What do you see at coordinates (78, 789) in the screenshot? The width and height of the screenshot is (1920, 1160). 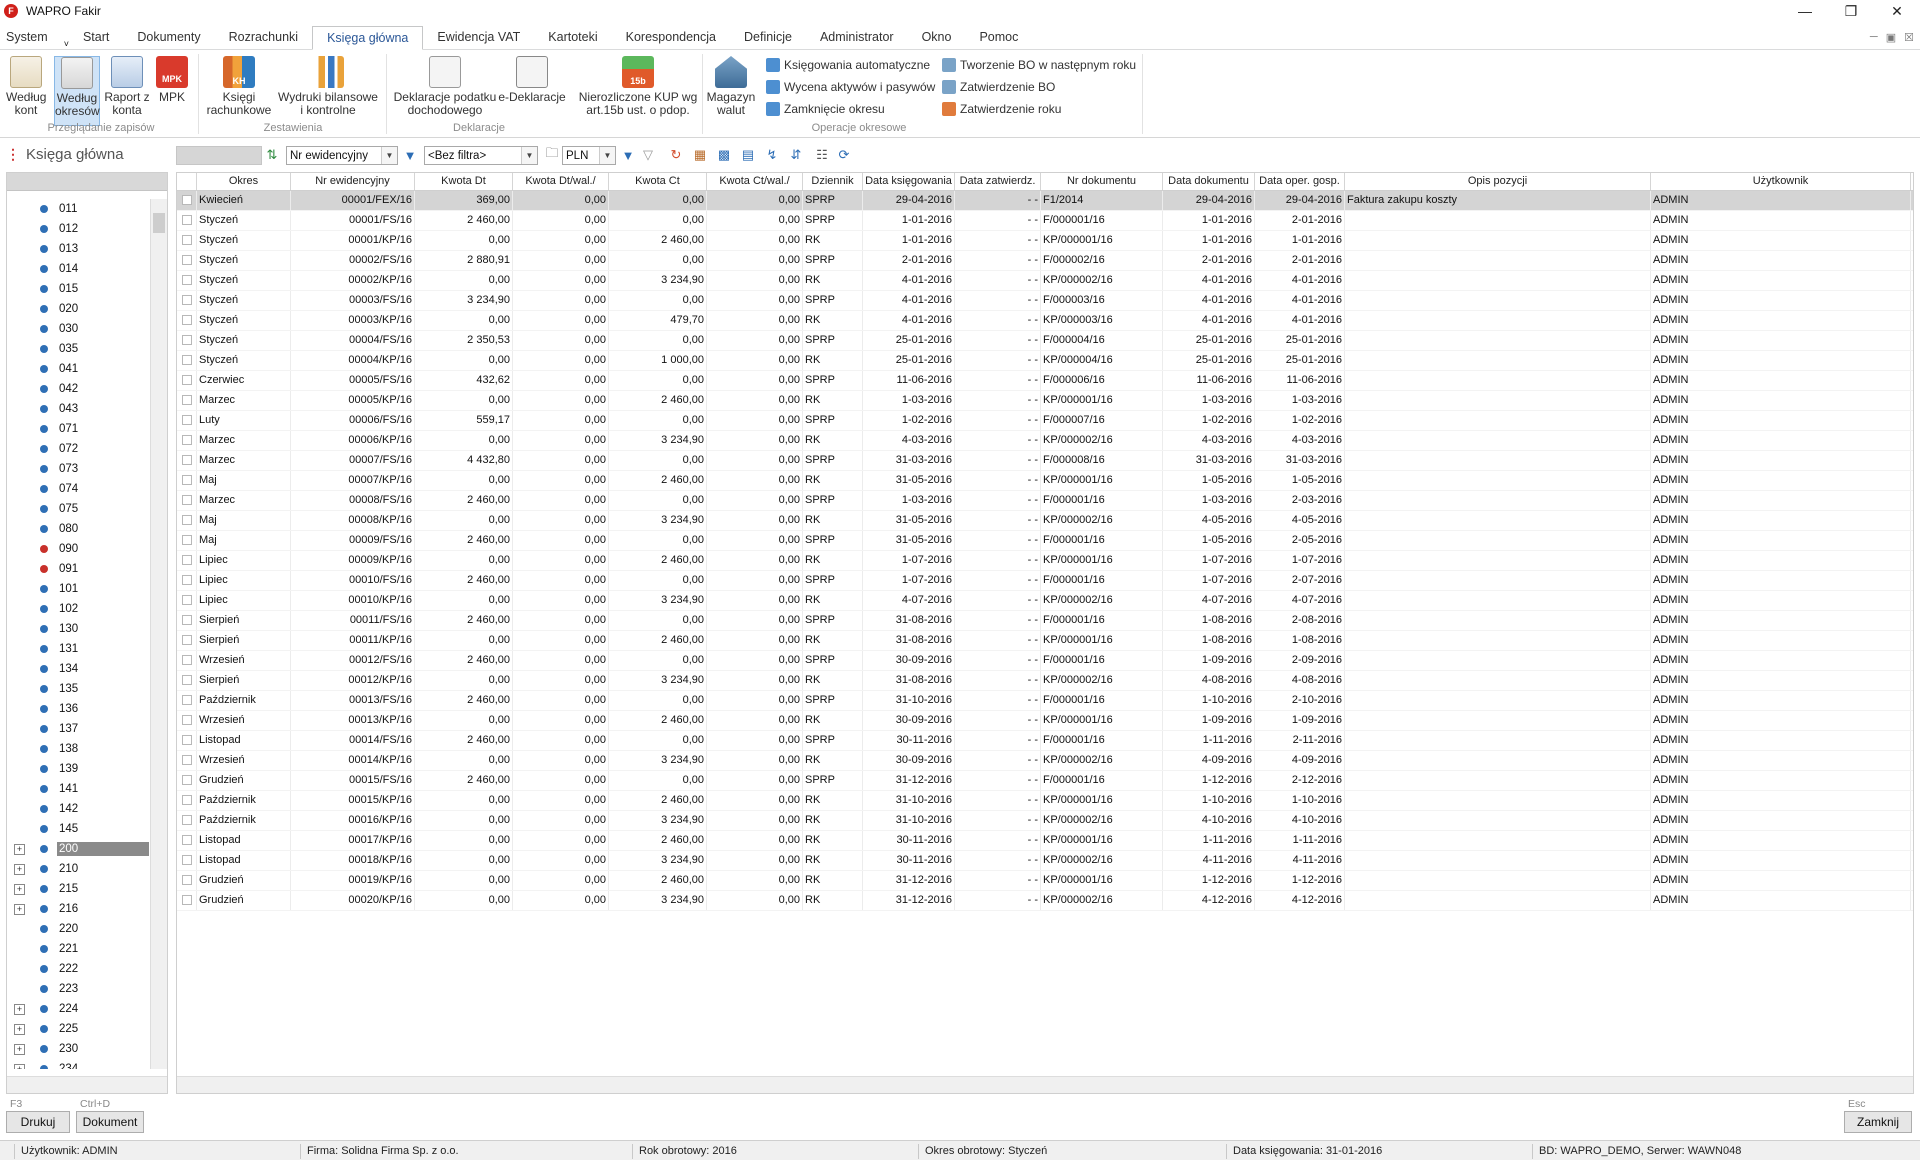 I see `tree-item: 141` at bounding box center [78, 789].